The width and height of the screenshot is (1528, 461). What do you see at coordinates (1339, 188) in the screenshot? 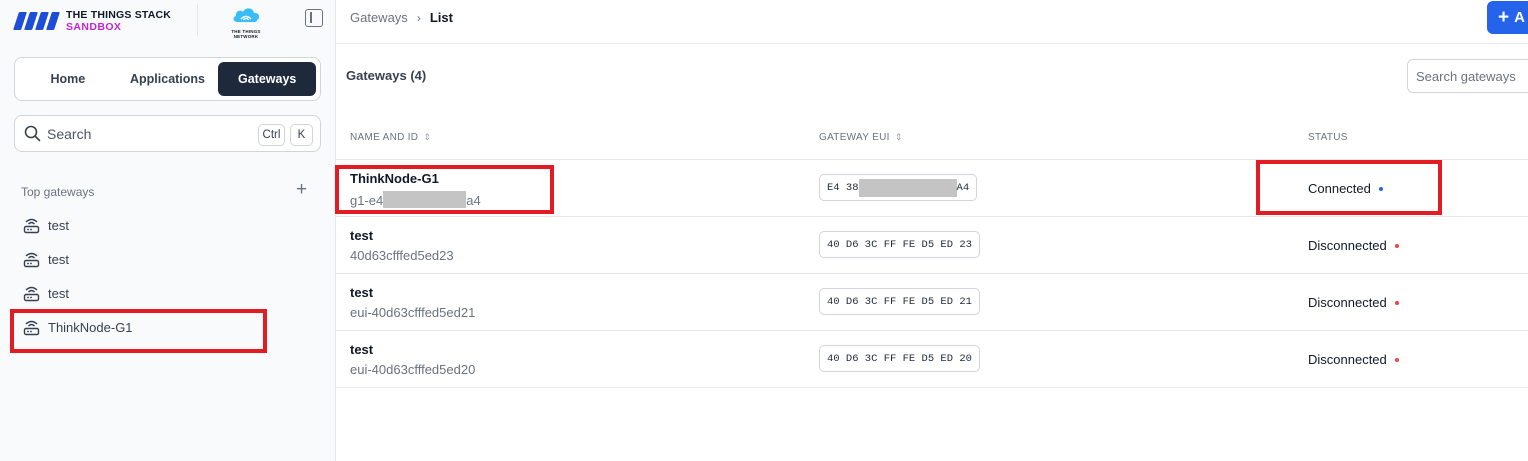
I see `status-label: Connected` at bounding box center [1339, 188].